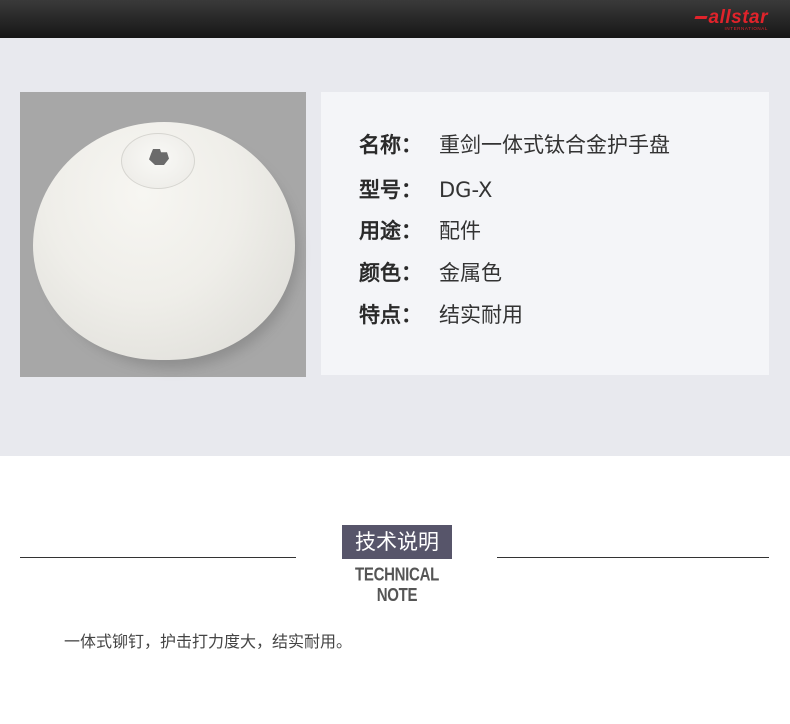 This screenshot has width=790, height=724. What do you see at coordinates (158, 557) in the screenshot?
I see `divider-left` at bounding box center [158, 557].